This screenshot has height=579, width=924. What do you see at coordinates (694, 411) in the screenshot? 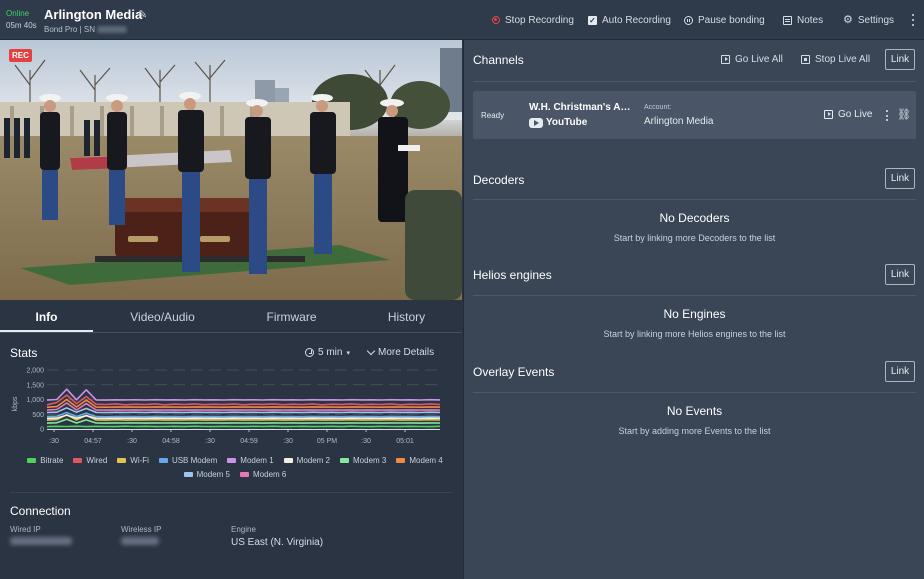
I see `overlays-empty-title: No Events` at bounding box center [694, 411].